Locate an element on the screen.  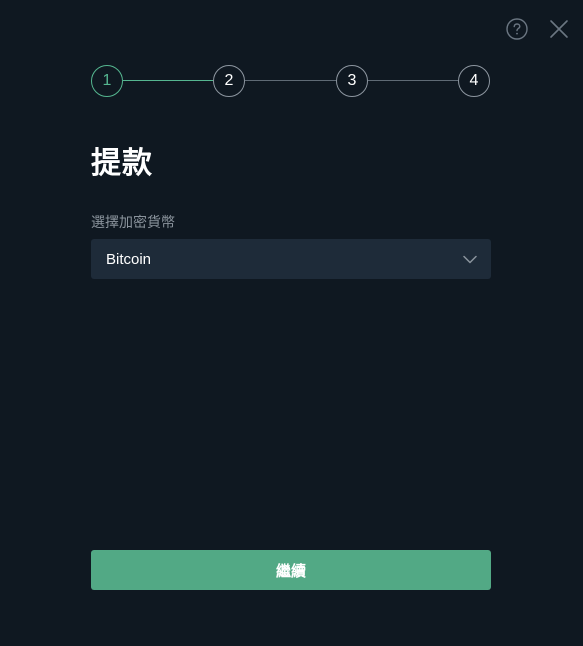
step-3-label: 3 is located at coordinates (352, 80).